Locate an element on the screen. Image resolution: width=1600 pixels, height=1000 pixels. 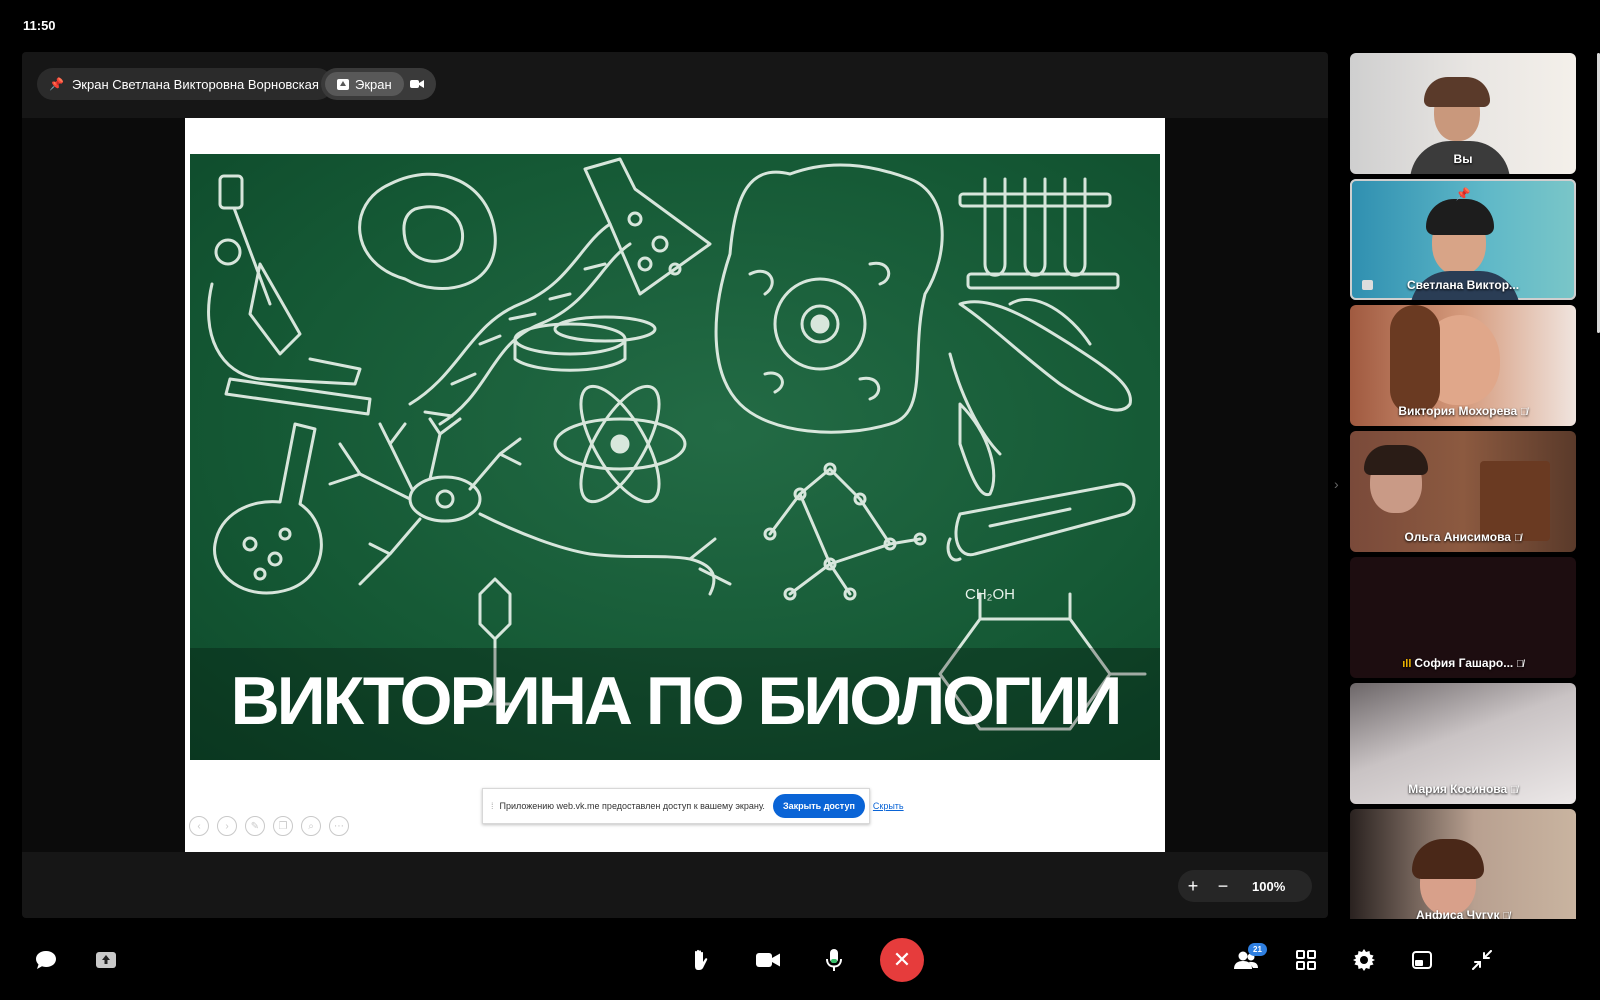
chat-button is located at coordinates (46, 960).